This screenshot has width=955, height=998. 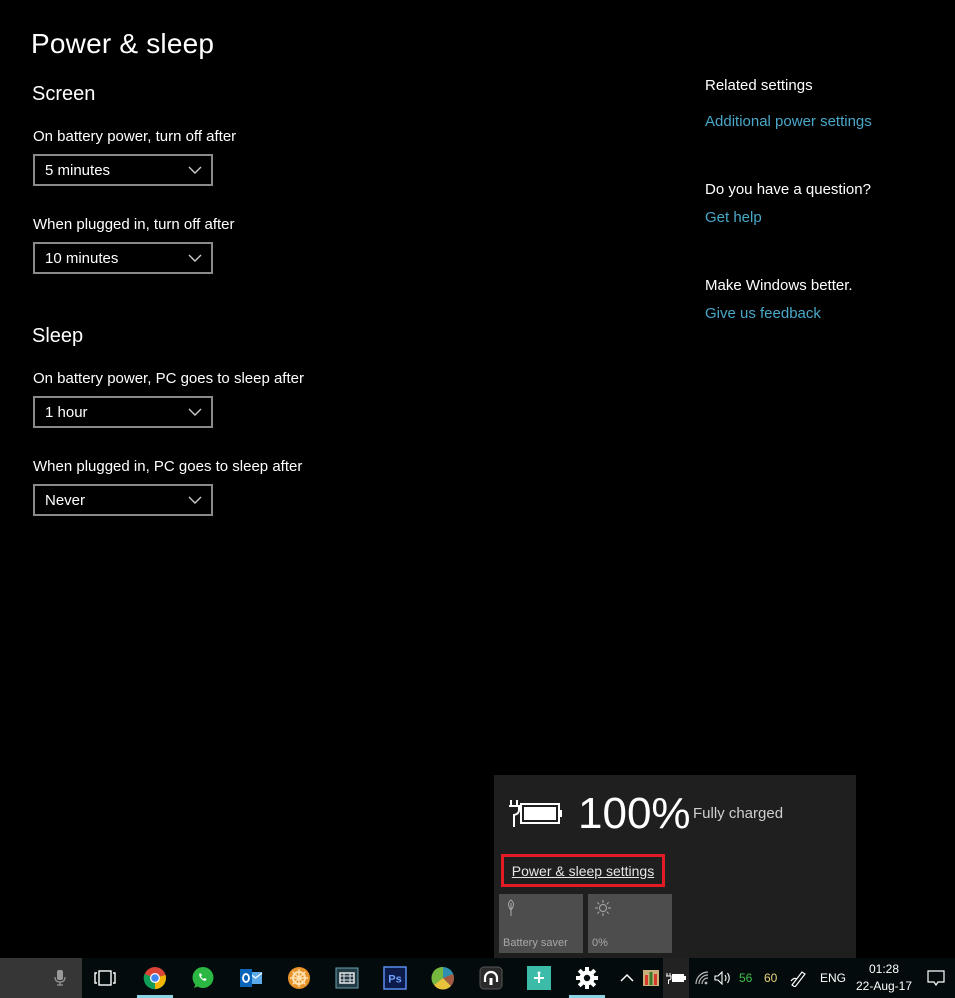 What do you see at coordinates (884, 969) in the screenshot?
I see `clock-time: 01:28` at bounding box center [884, 969].